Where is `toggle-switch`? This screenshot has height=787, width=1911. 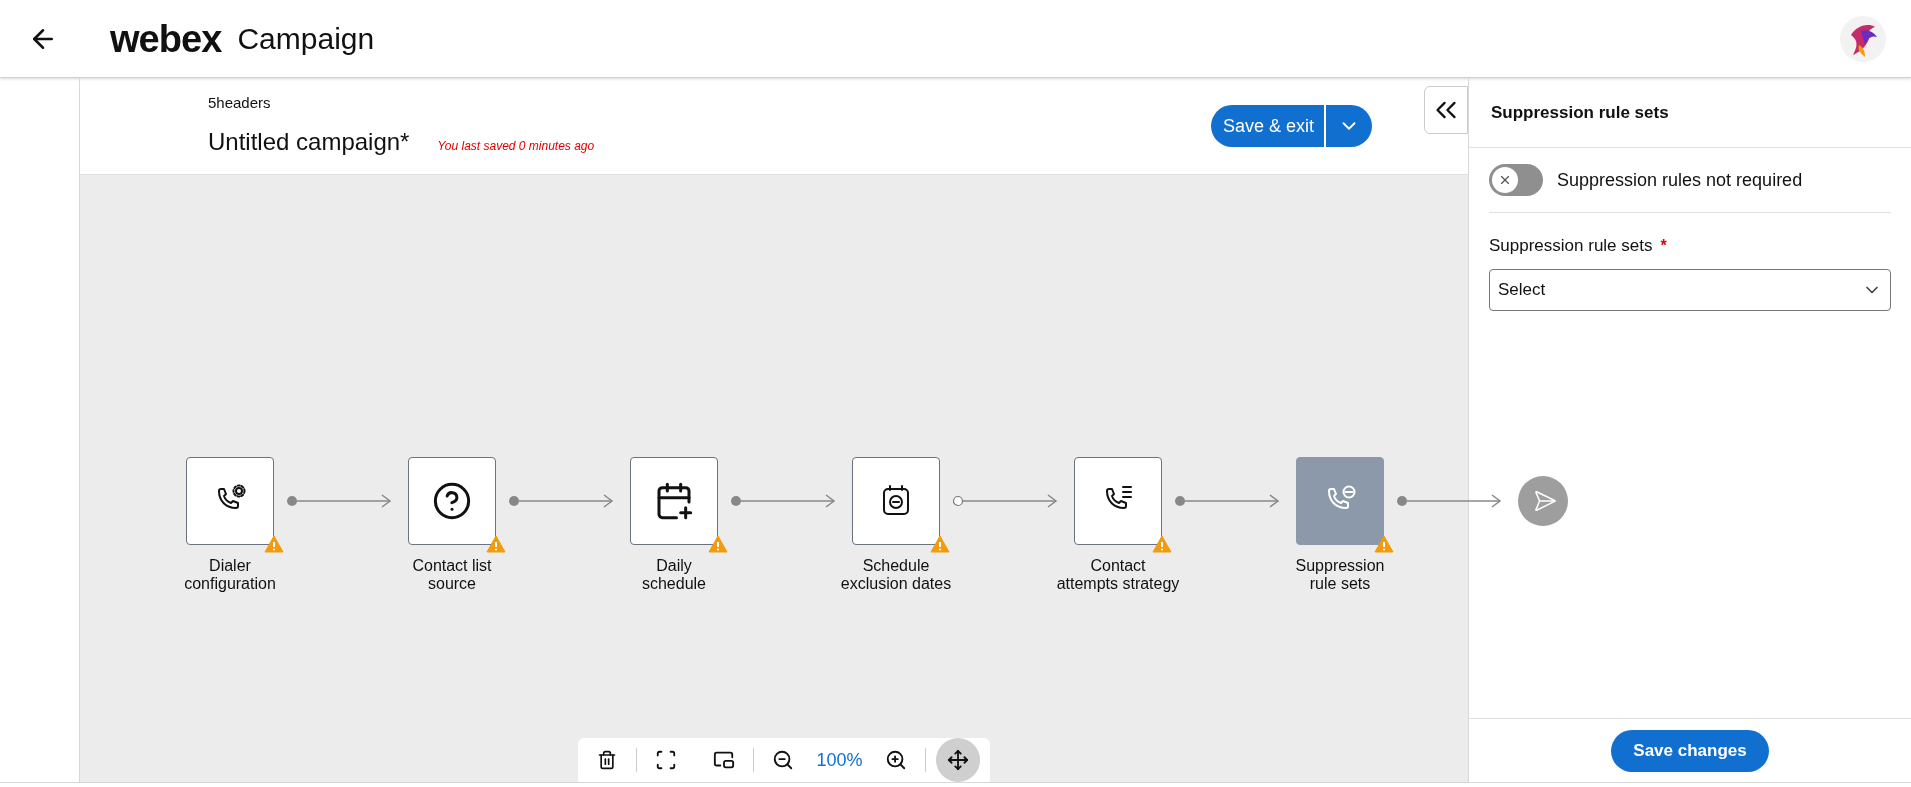 toggle-switch is located at coordinates (1516, 180).